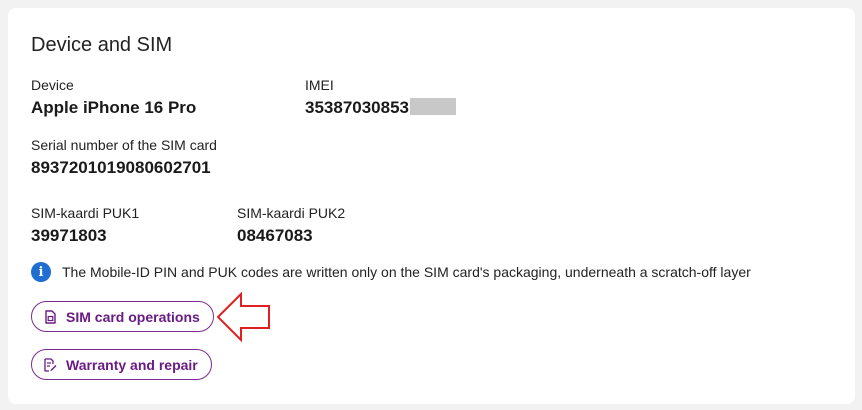 The height and width of the screenshot is (410, 862). I want to click on puk1-label: SIM-kaardi PUK1, so click(85, 213).